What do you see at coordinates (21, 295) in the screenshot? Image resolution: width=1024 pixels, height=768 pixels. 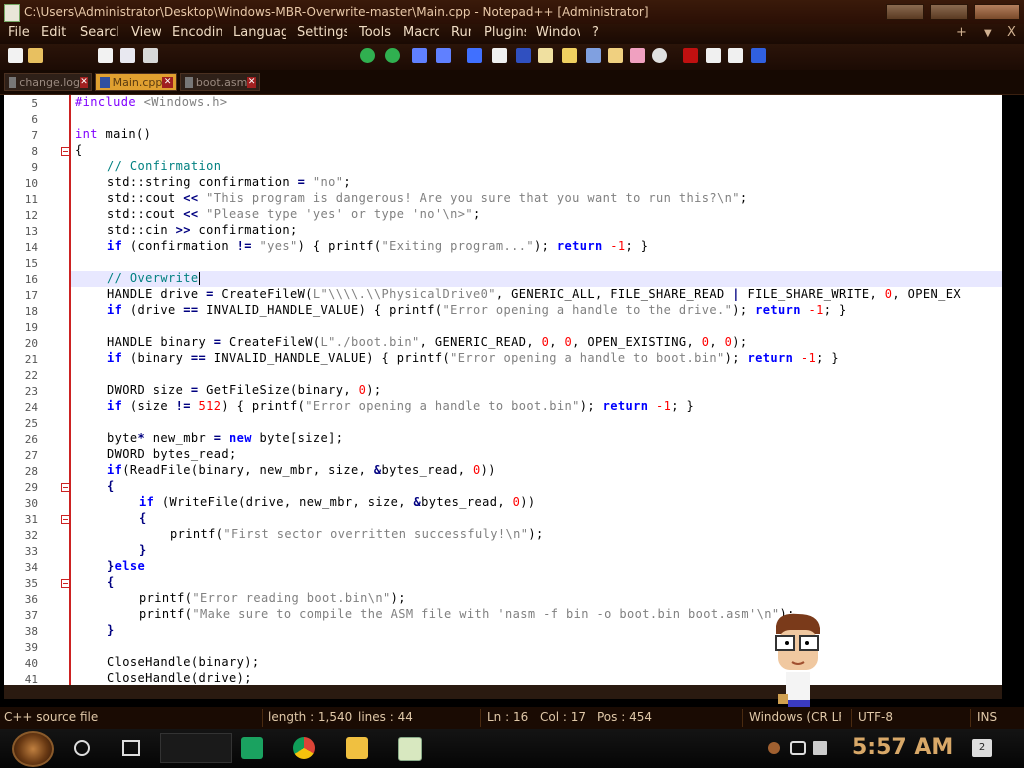 I see `line-number: 17` at bounding box center [21, 295].